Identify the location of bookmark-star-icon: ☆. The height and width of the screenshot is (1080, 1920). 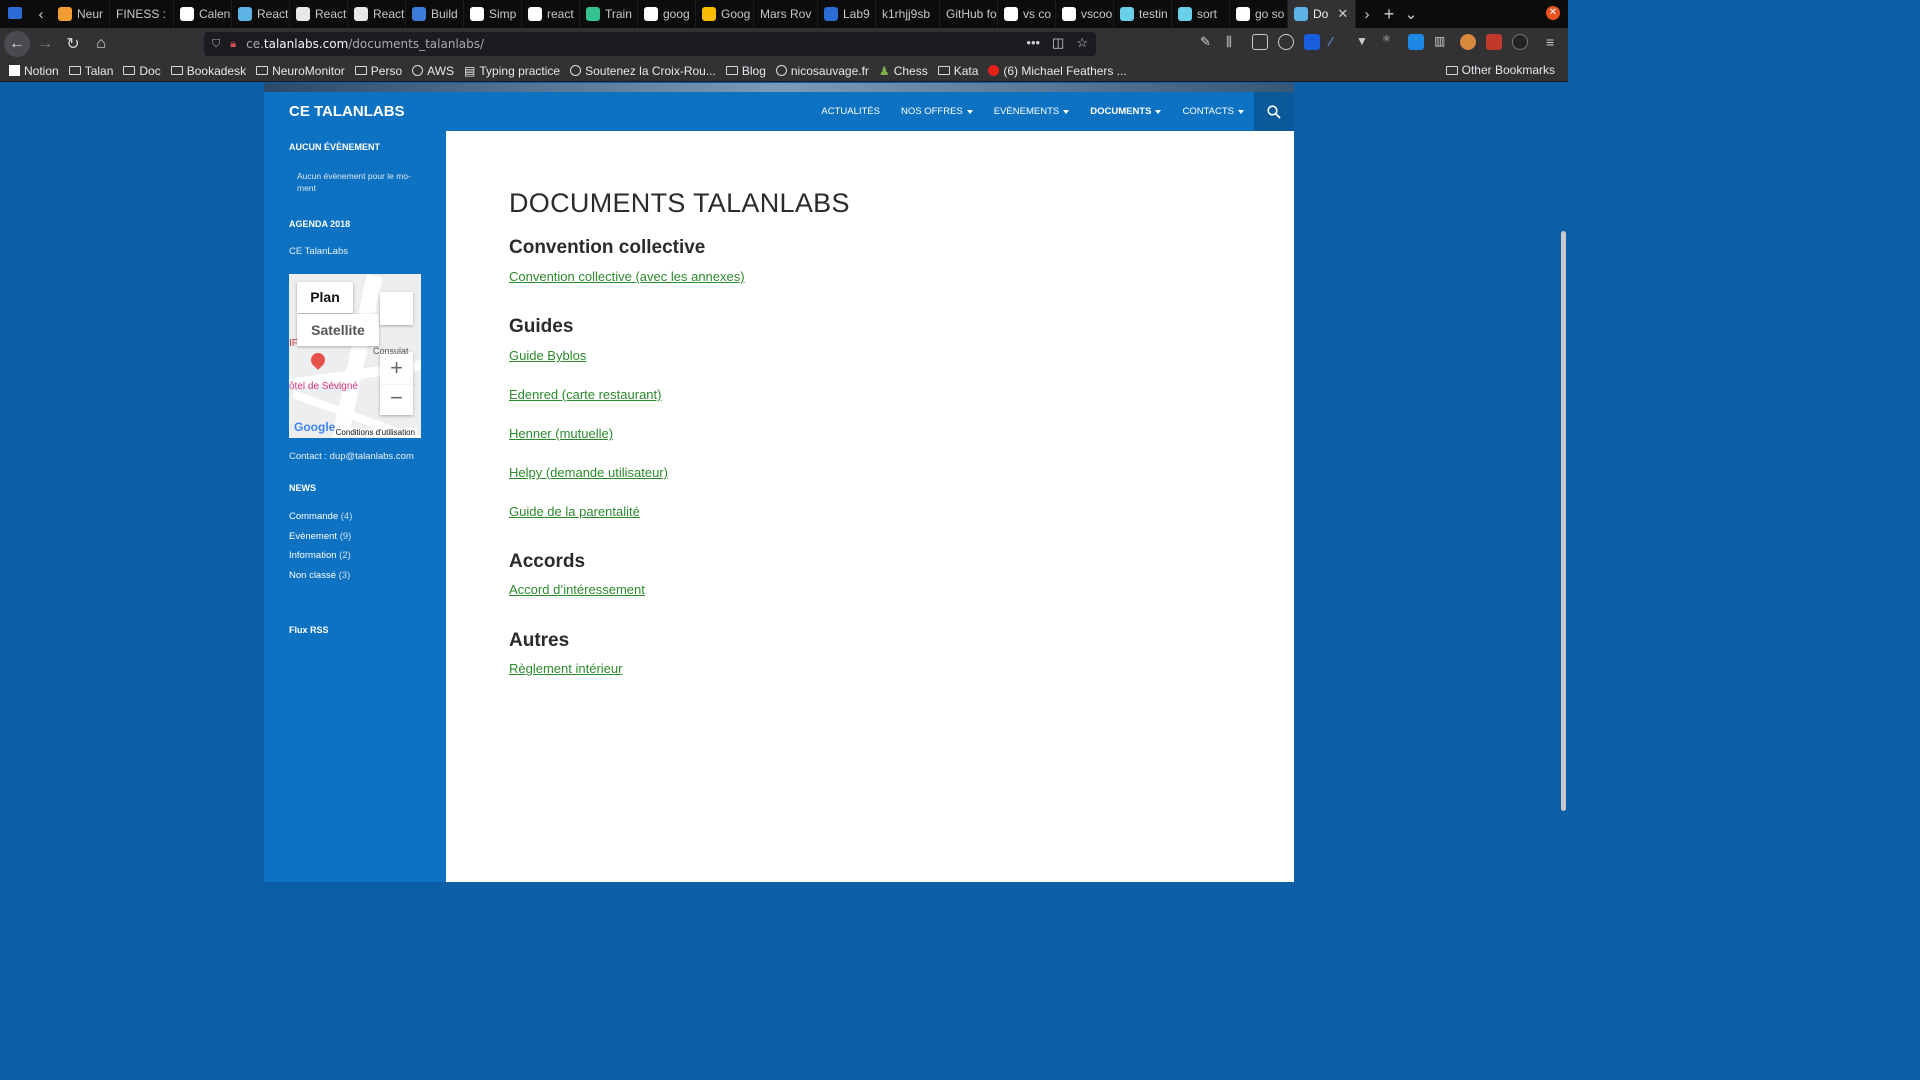
(1082, 43).